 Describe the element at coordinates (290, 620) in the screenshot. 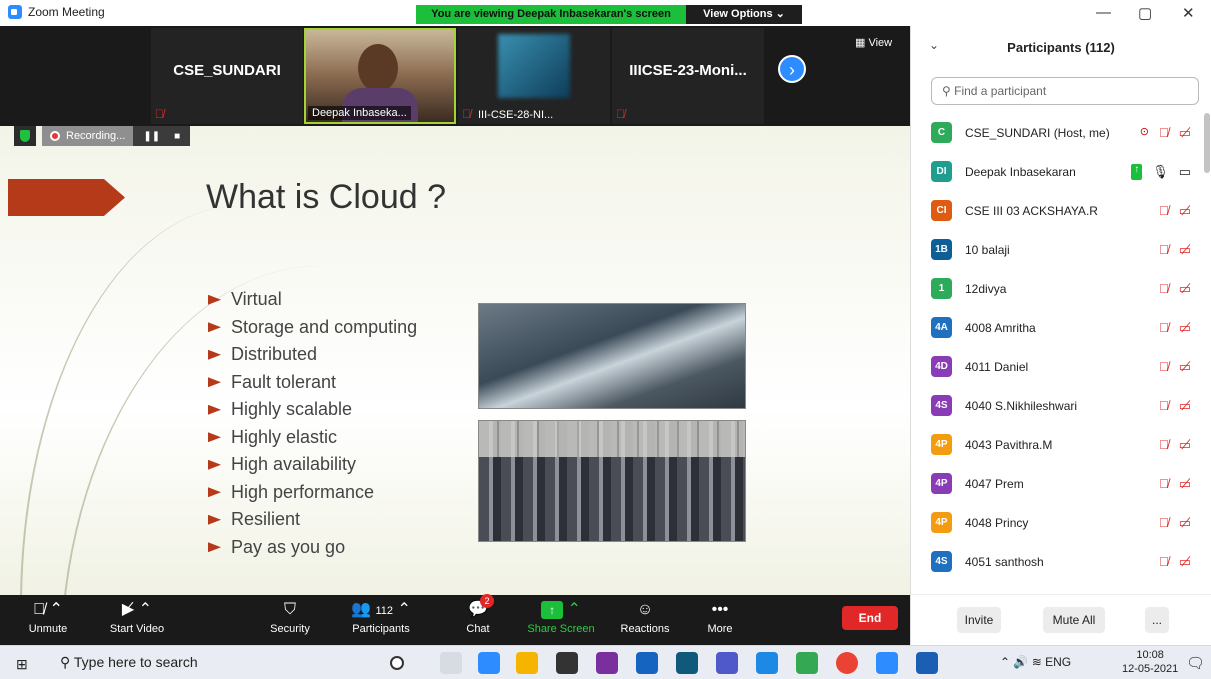

I see `security-button: ⛉ Security` at that location.